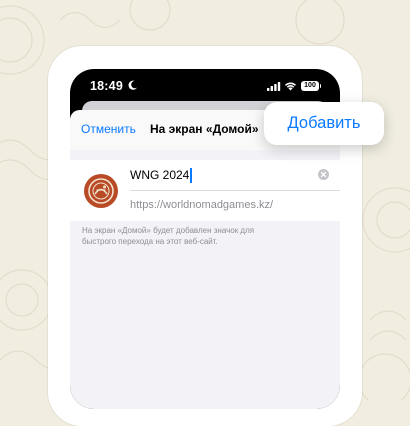 The width and height of the screenshot is (410, 426). I want to click on text-caret, so click(191, 175).